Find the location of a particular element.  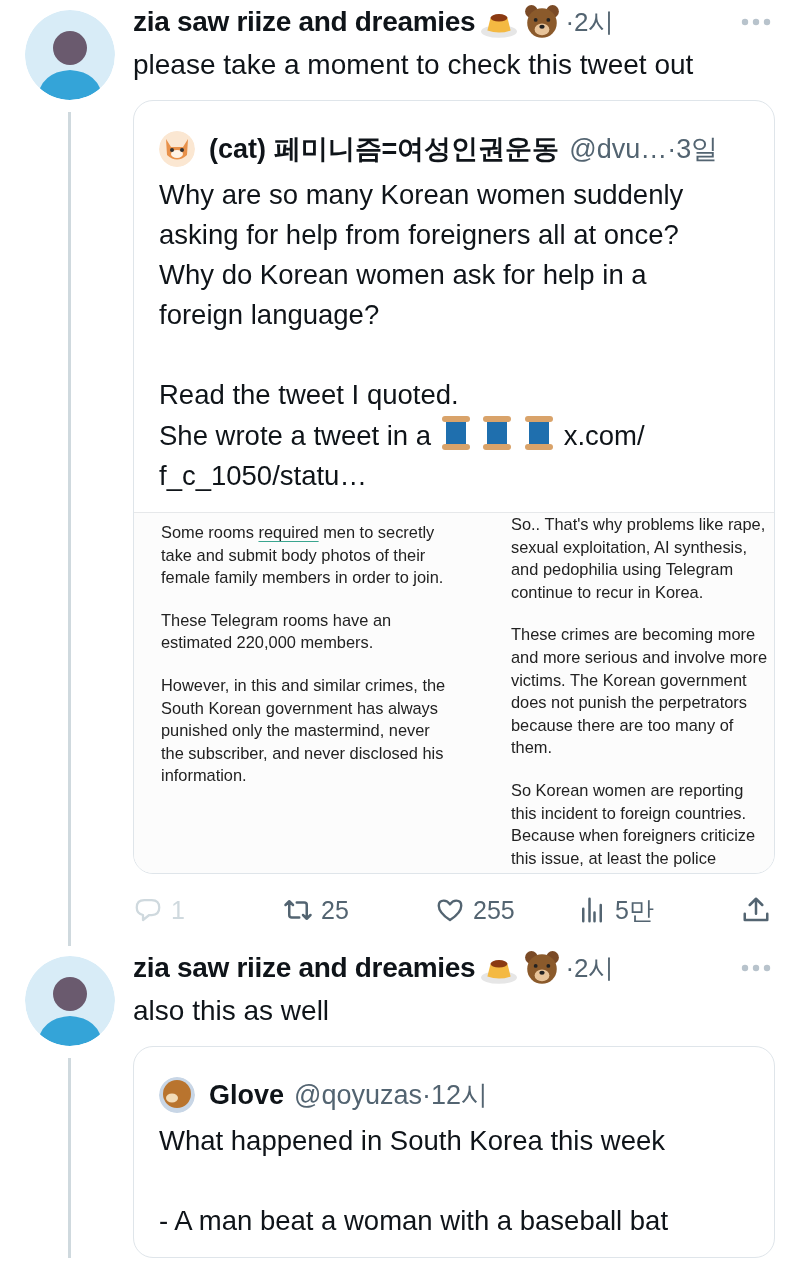

quote-text: She wrote a tweet in a is located at coordinates (295, 435).